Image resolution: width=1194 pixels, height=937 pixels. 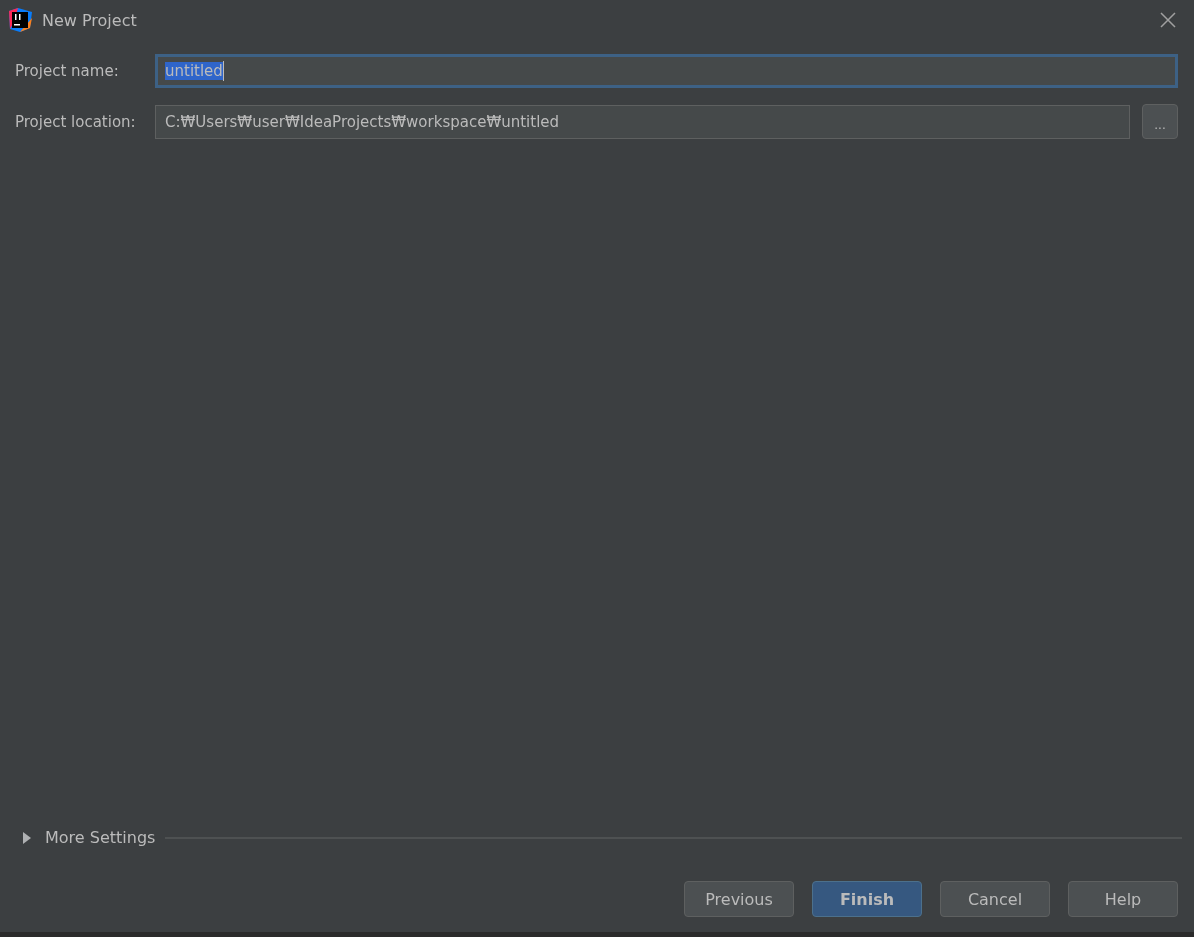 I want to click on field-label: Project name:, so click(x=67, y=71).